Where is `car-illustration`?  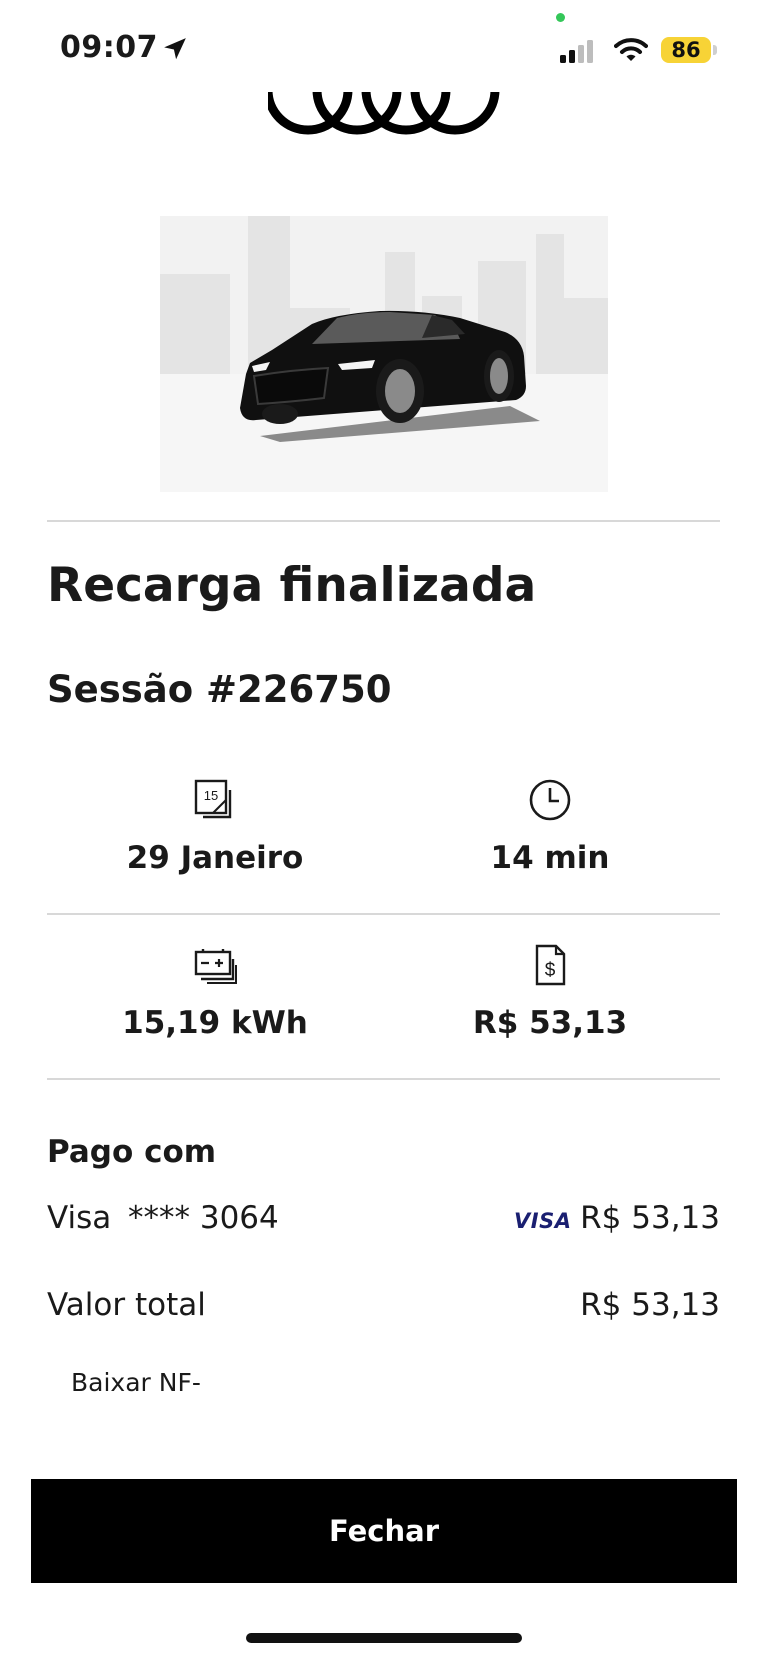 car-illustration is located at coordinates (384, 354).